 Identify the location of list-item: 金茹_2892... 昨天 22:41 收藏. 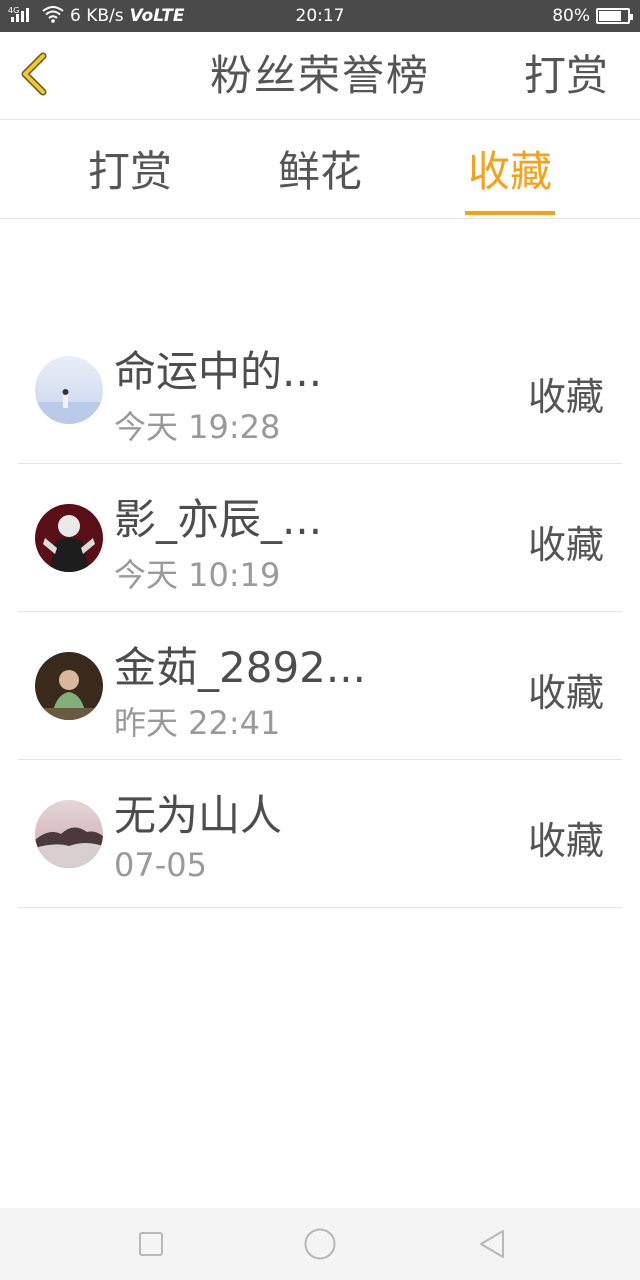
(320, 686).